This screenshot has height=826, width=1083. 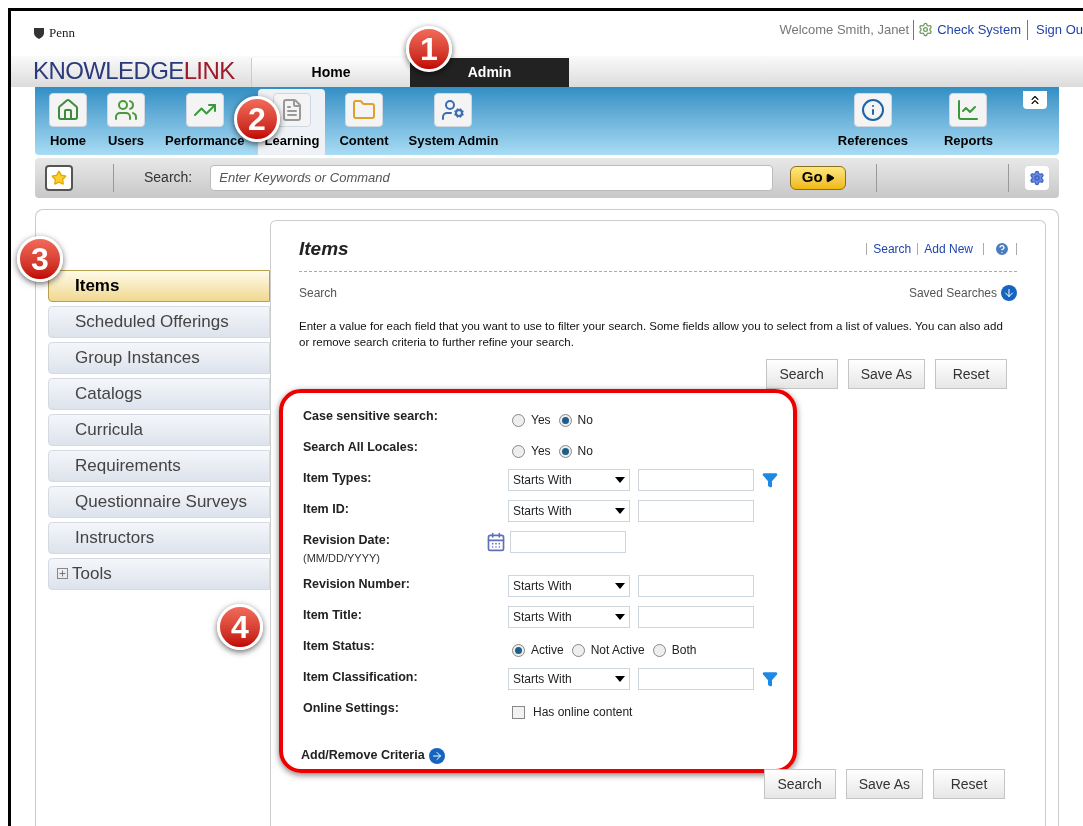 I want to click on field-label: Search All Locales:, so click(x=360, y=447).